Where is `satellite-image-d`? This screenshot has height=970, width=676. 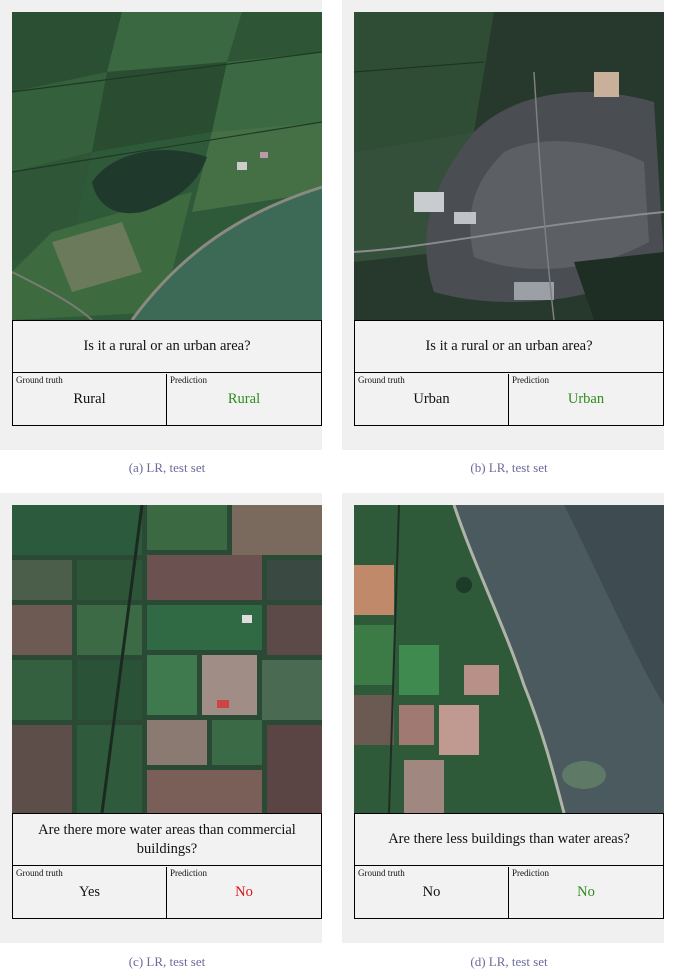 satellite-image-d is located at coordinates (509, 659).